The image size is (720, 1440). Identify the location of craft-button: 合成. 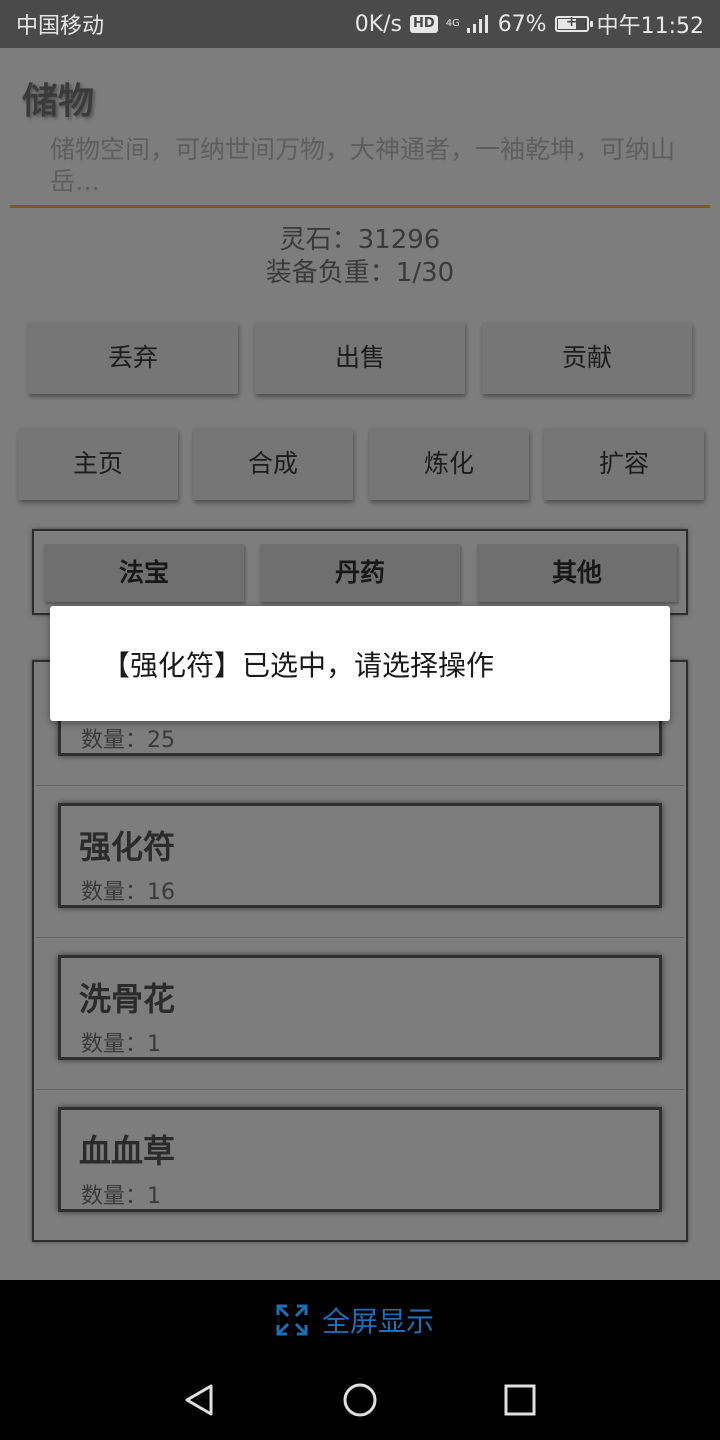
(273, 464).